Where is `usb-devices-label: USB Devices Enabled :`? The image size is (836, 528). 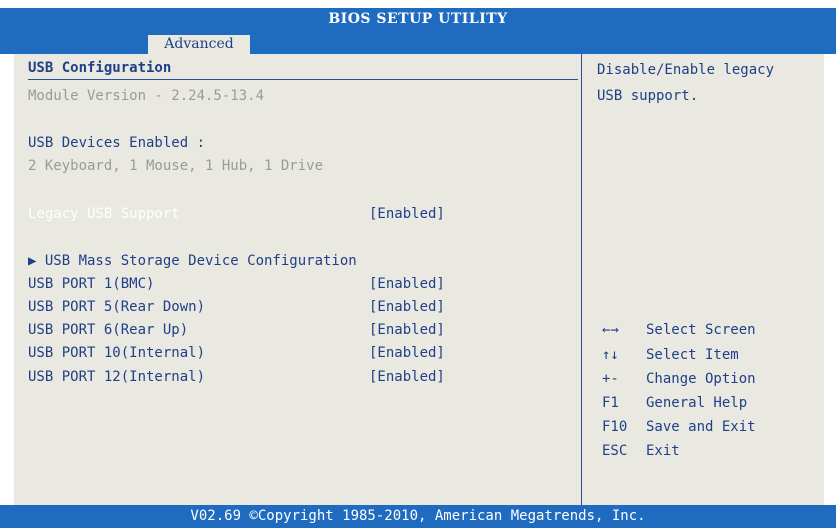
usb-devices-label: USB Devices Enabled : is located at coordinates (117, 143).